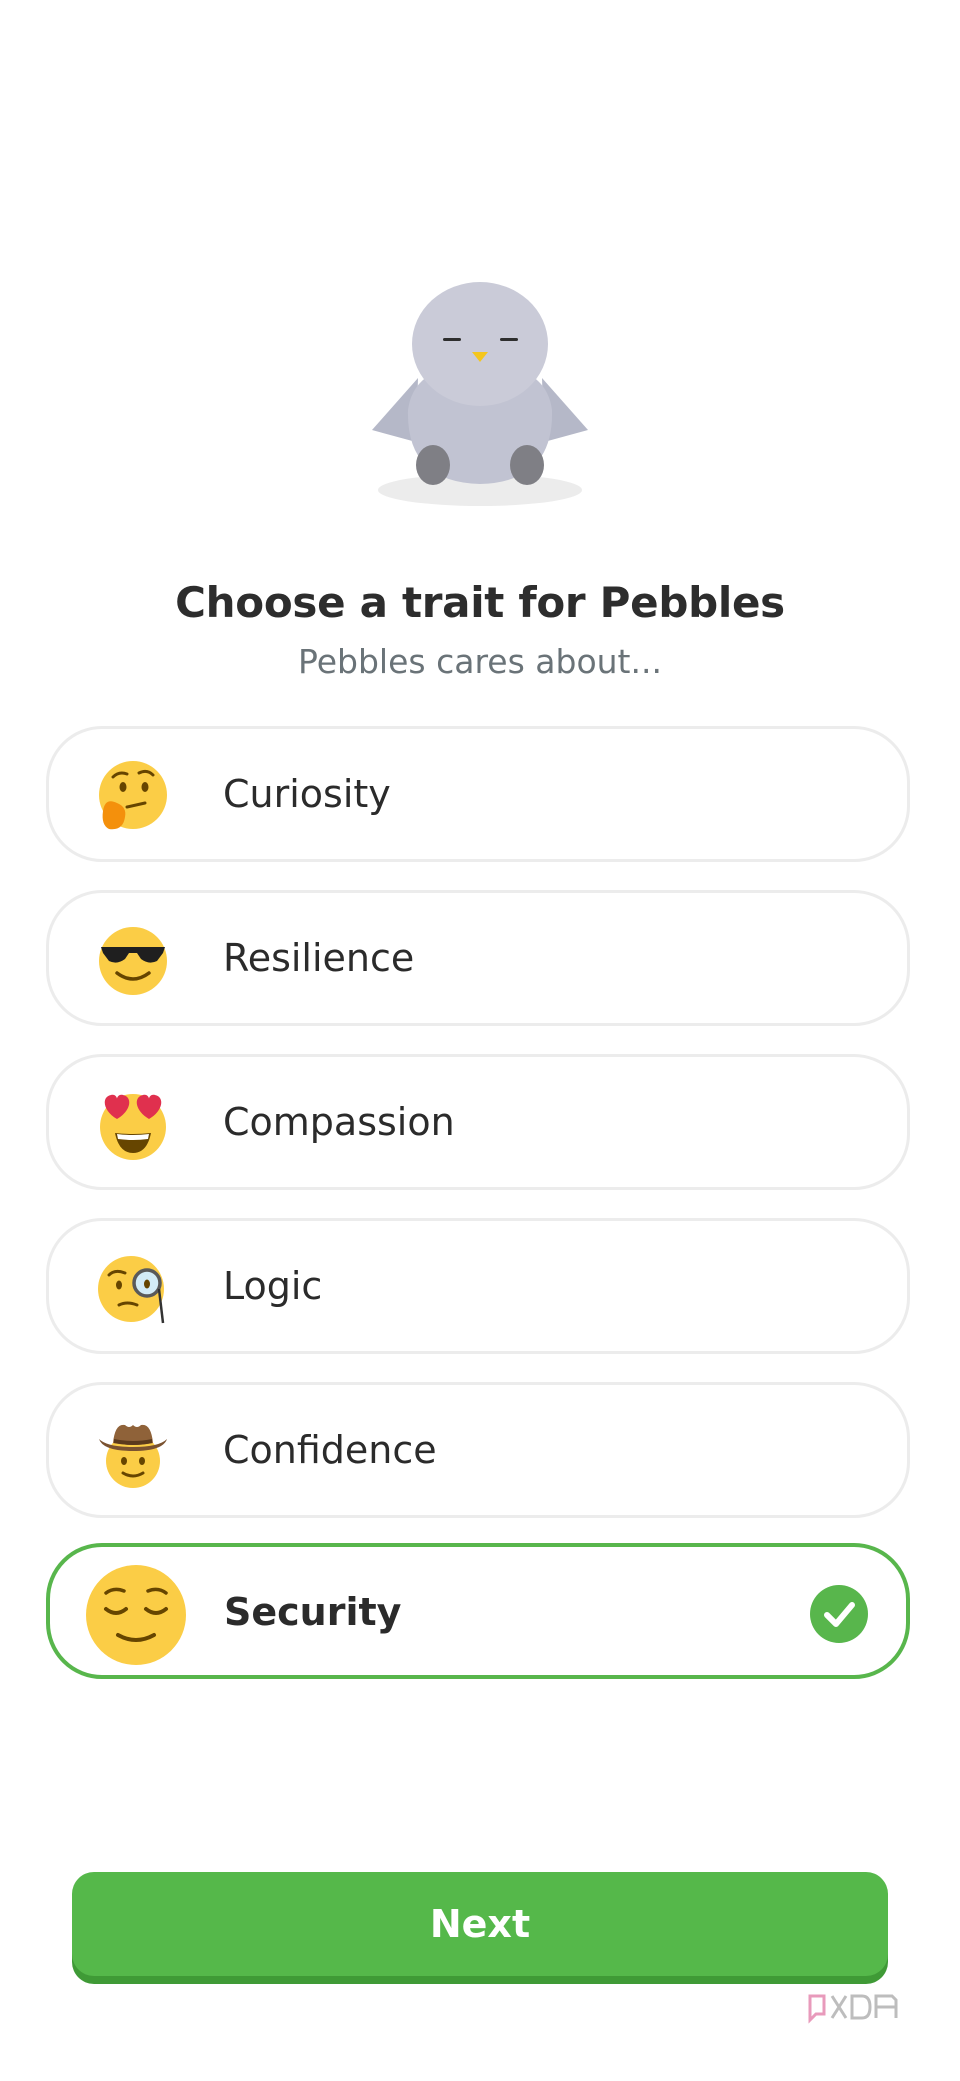  I want to click on heart-eyes-face-icon, so click(133, 1127).